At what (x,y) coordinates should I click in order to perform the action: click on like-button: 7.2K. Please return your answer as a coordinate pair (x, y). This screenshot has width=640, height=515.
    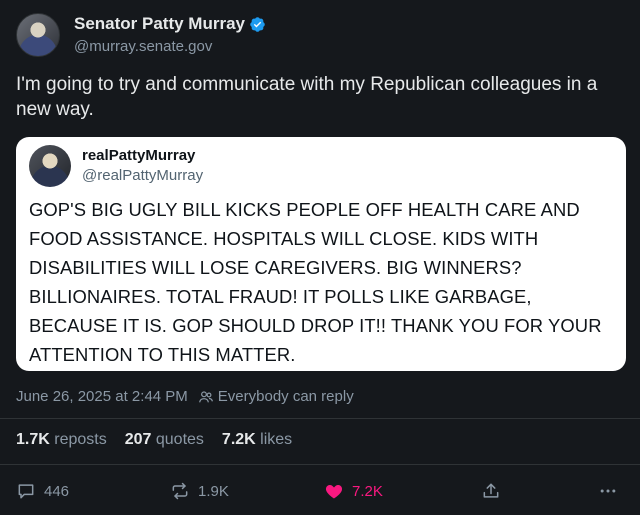
    Looking at the image, I should click on (353, 491).